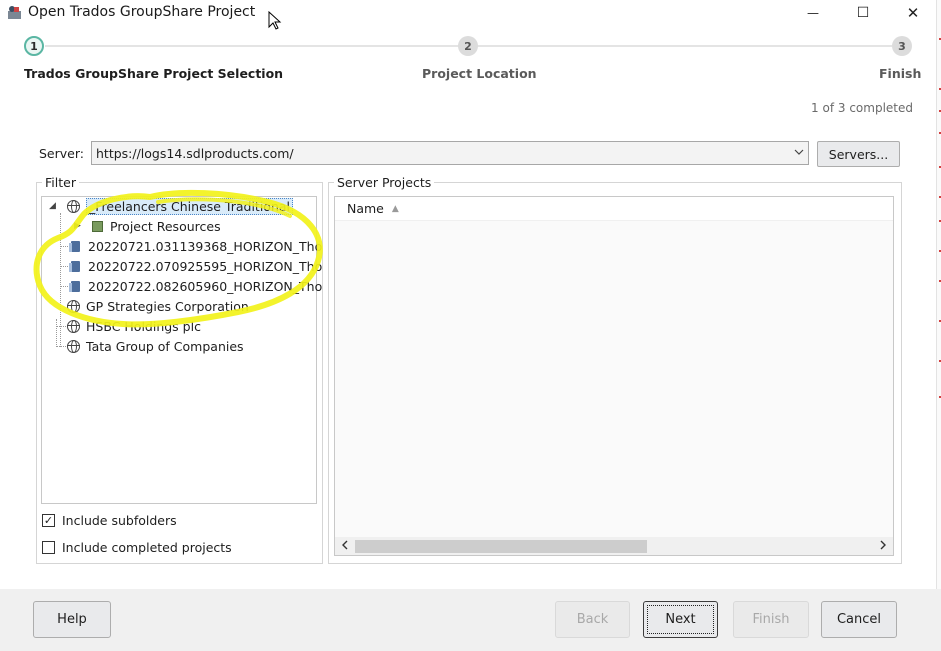 The image size is (941, 651). Describe the element at coordinates (365, 208) in the screenshot. I see `name-column-label: Name` at that location.